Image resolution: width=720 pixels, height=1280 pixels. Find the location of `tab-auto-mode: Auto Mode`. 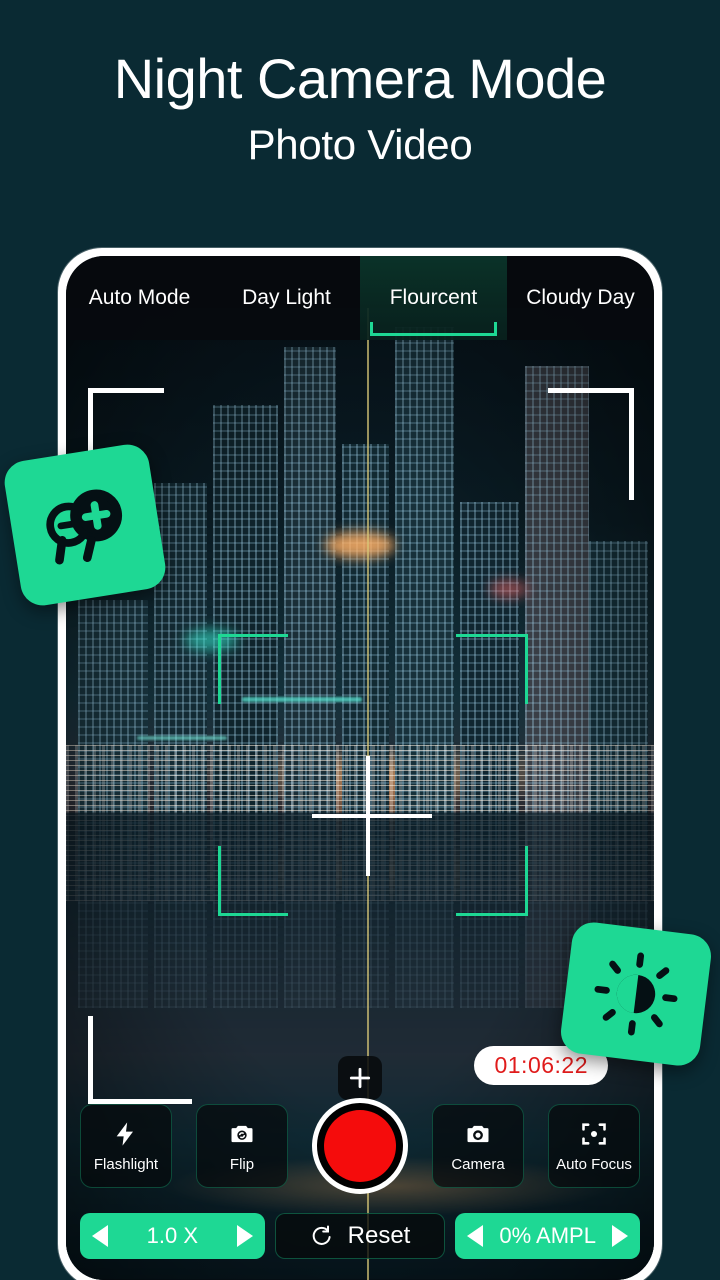

tab-auto-mode: Auto Mode is located at coordinates (139, 298).